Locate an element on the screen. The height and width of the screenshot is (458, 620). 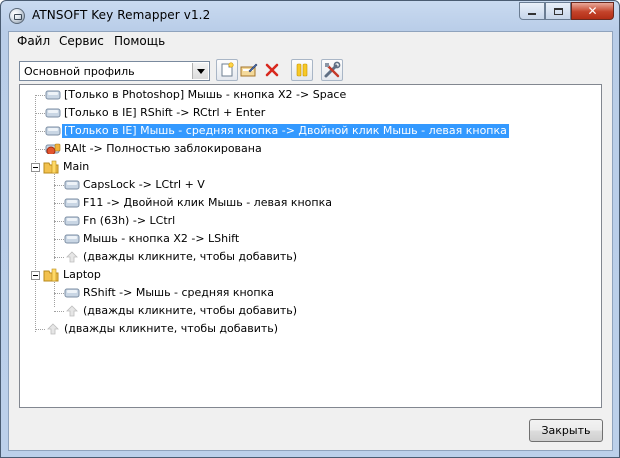
pause-button is located at coordinates (302, 70).